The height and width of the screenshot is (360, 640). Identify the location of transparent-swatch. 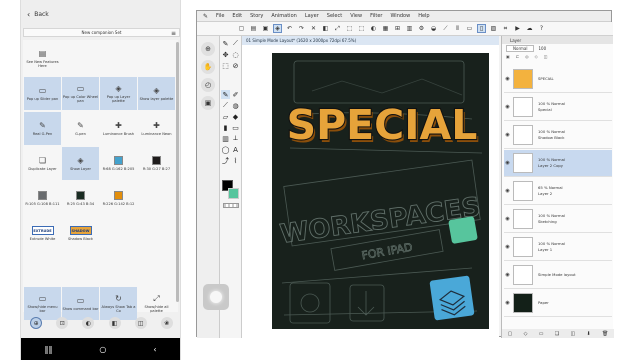
(231, 205).